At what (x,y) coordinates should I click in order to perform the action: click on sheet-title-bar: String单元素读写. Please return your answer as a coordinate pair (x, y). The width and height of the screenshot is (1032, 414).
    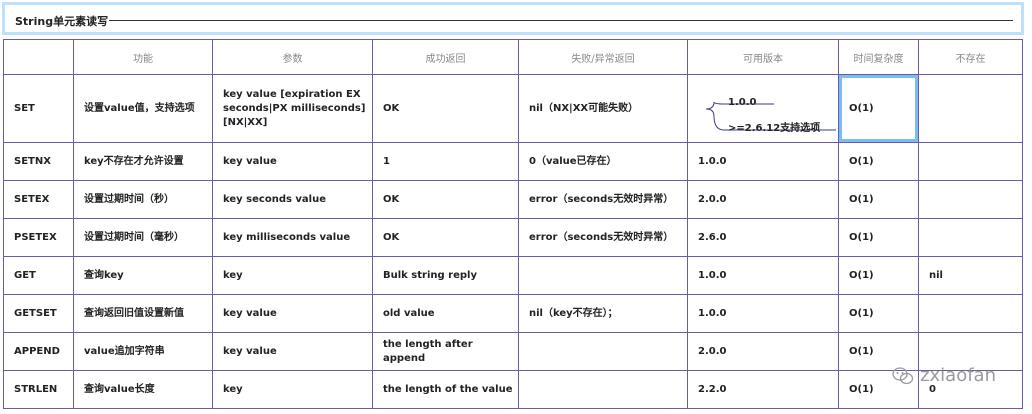
    Looking at the image, I should click on (513, 18).